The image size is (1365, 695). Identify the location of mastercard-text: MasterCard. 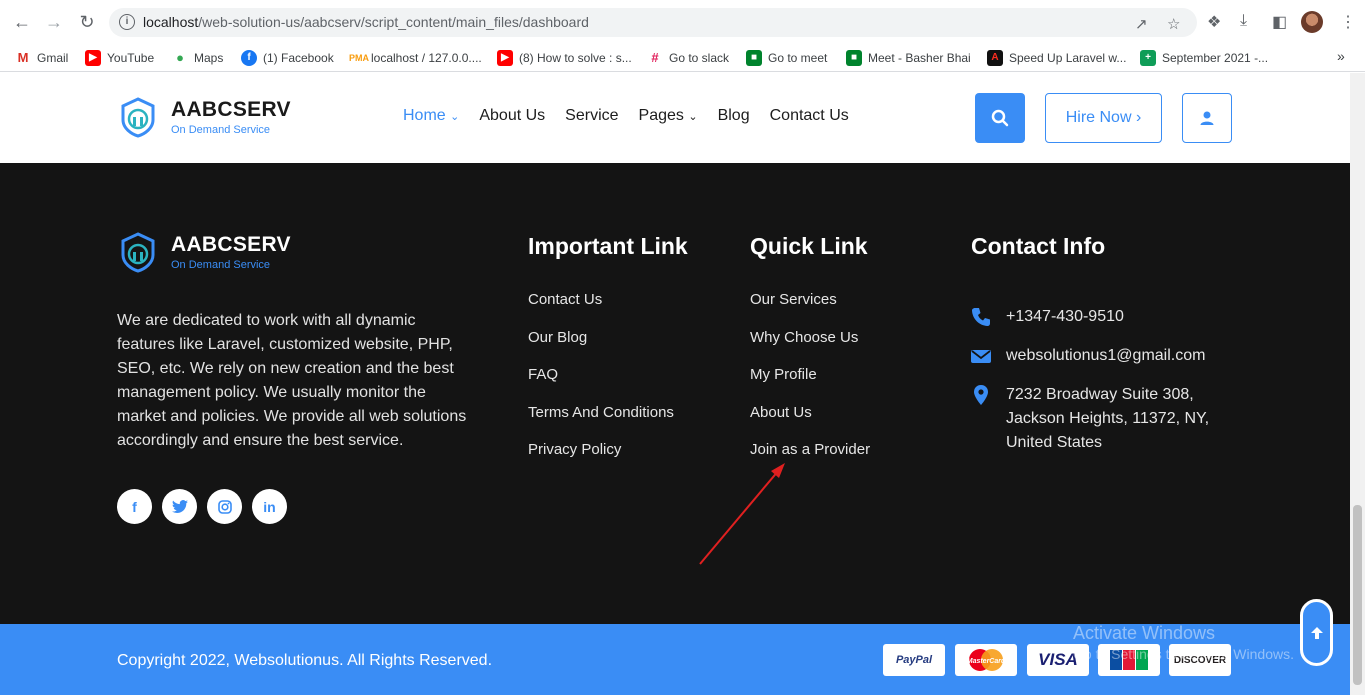
(986, 661).